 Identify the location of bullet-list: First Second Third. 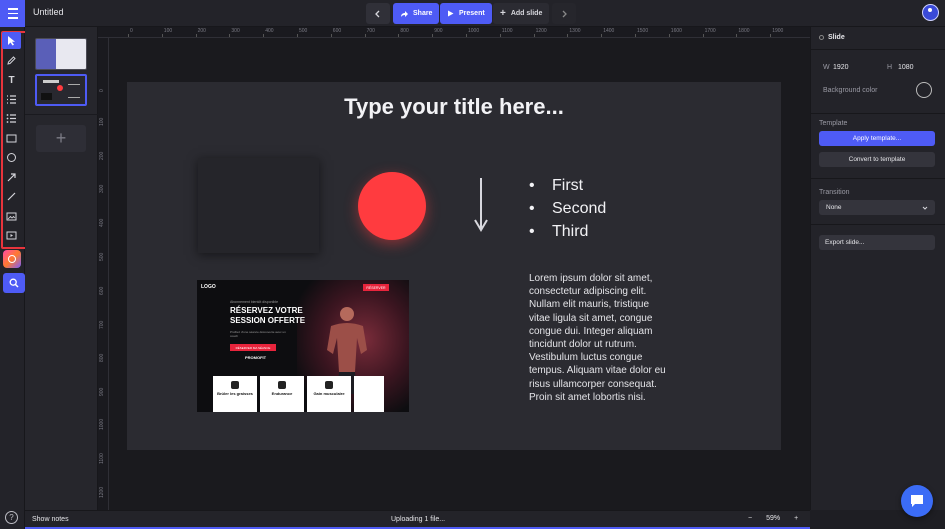
(567, 208).